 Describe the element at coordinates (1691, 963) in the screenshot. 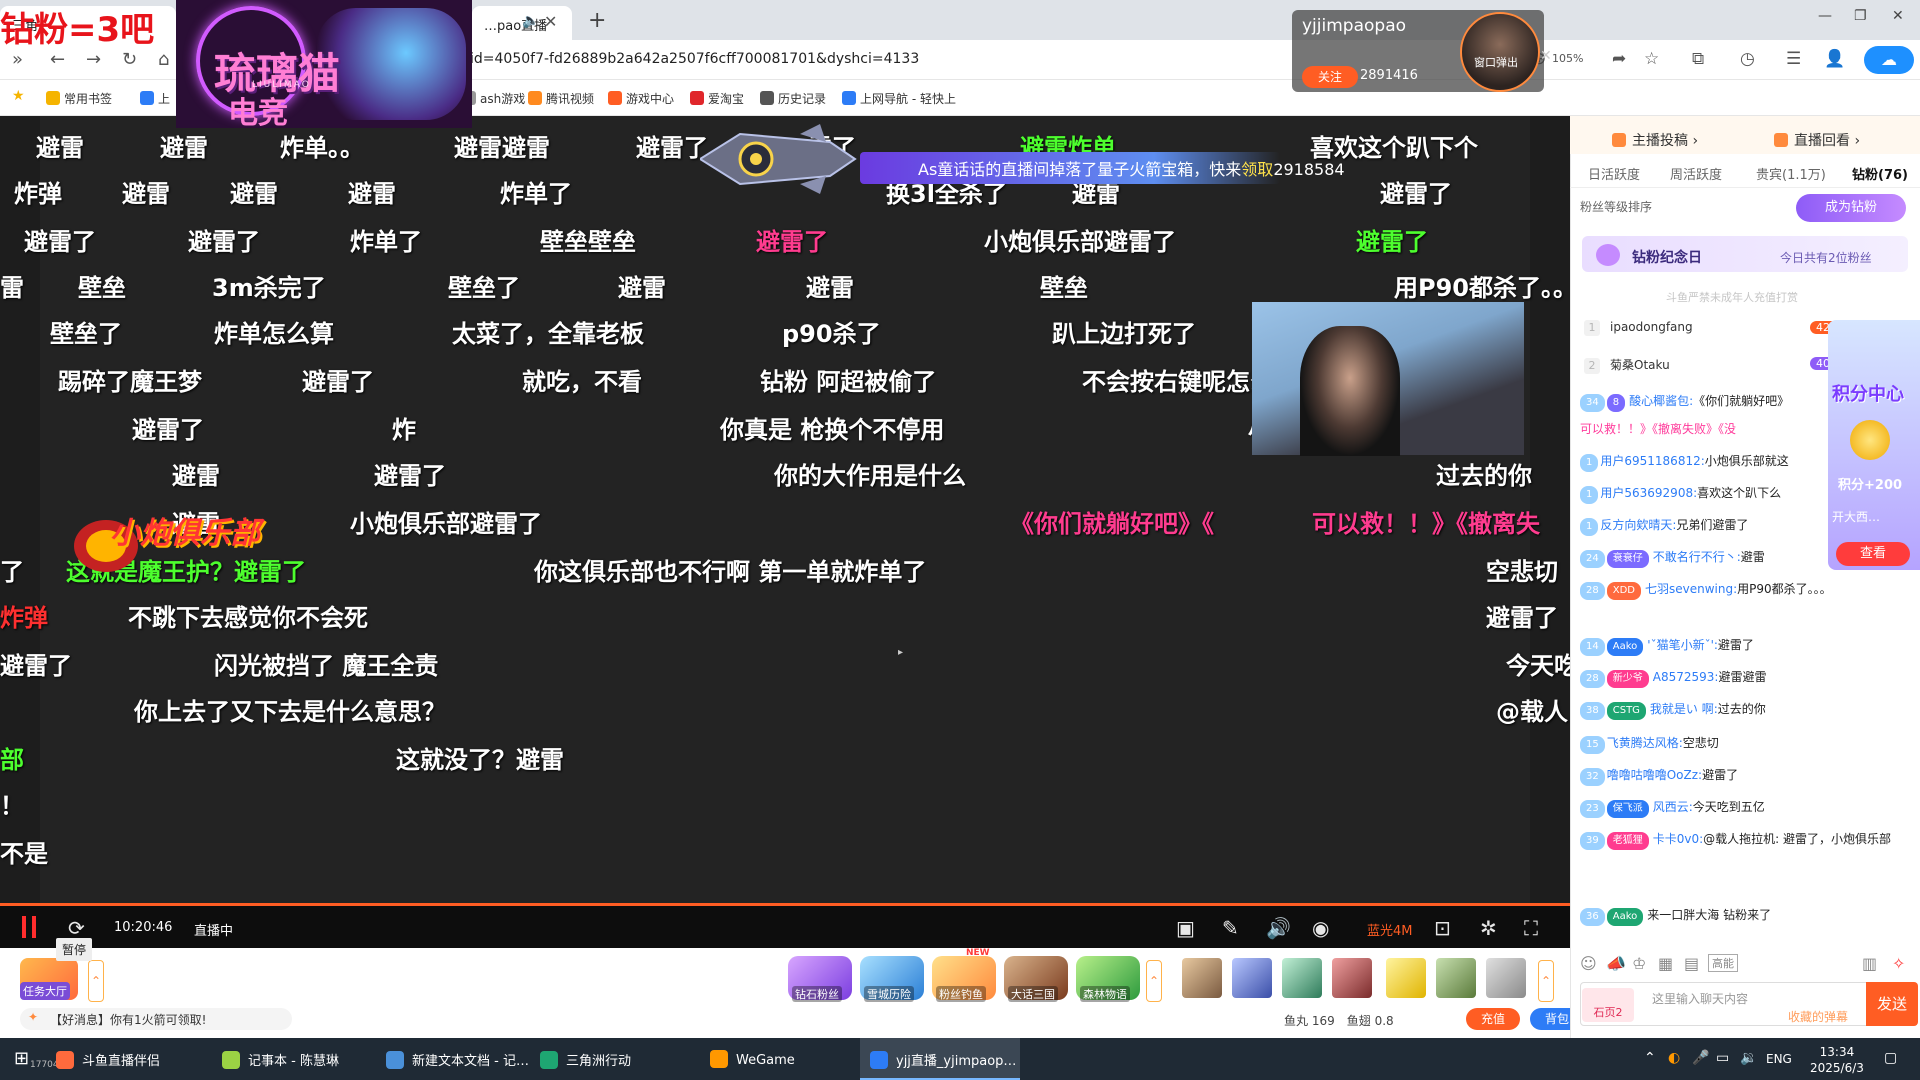

I see `block-icon: ▤` at that location.